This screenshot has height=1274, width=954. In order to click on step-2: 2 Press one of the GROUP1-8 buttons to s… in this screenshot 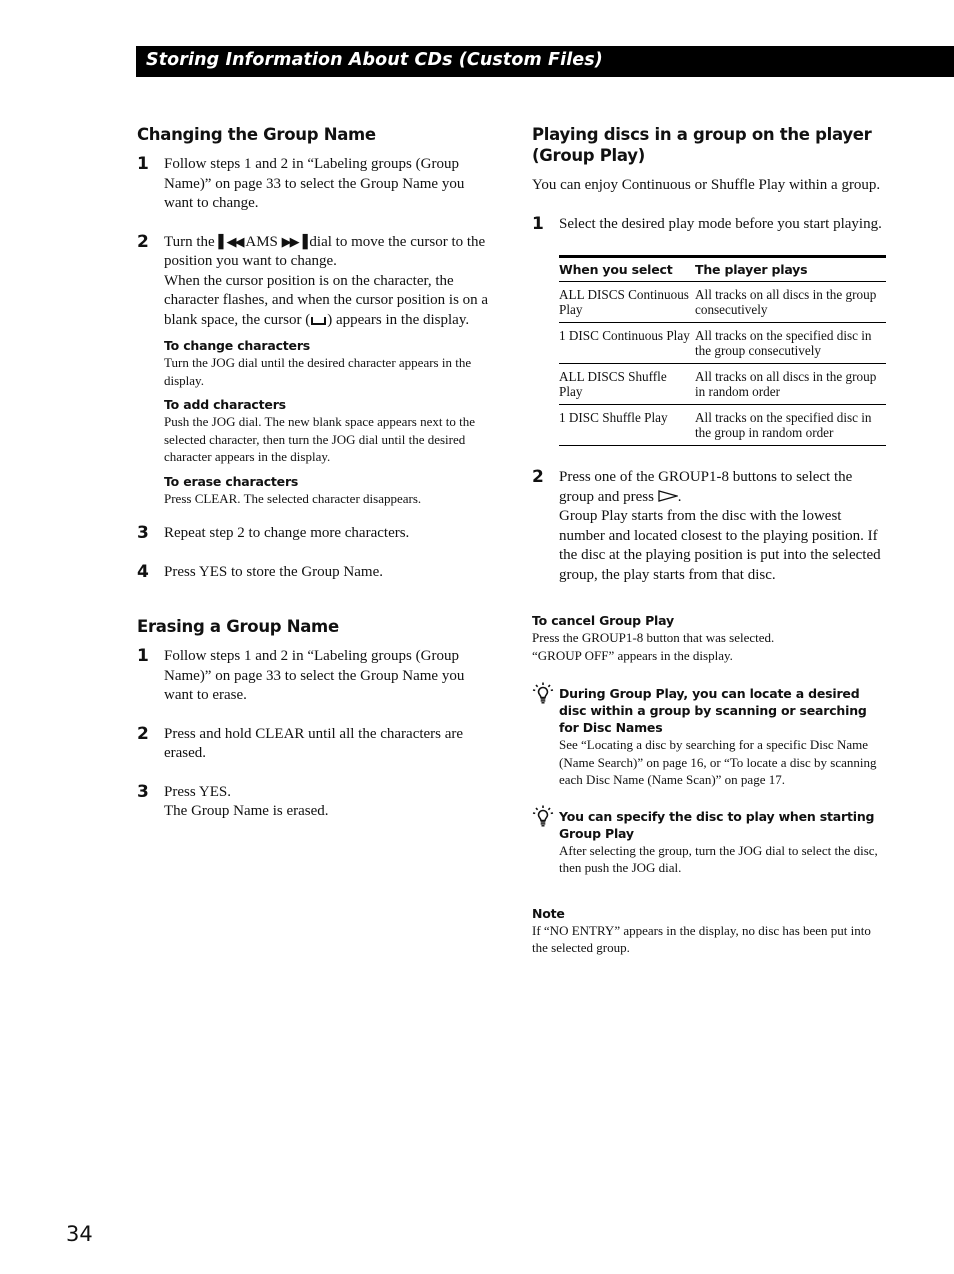, I will do `click(710, 526)`.